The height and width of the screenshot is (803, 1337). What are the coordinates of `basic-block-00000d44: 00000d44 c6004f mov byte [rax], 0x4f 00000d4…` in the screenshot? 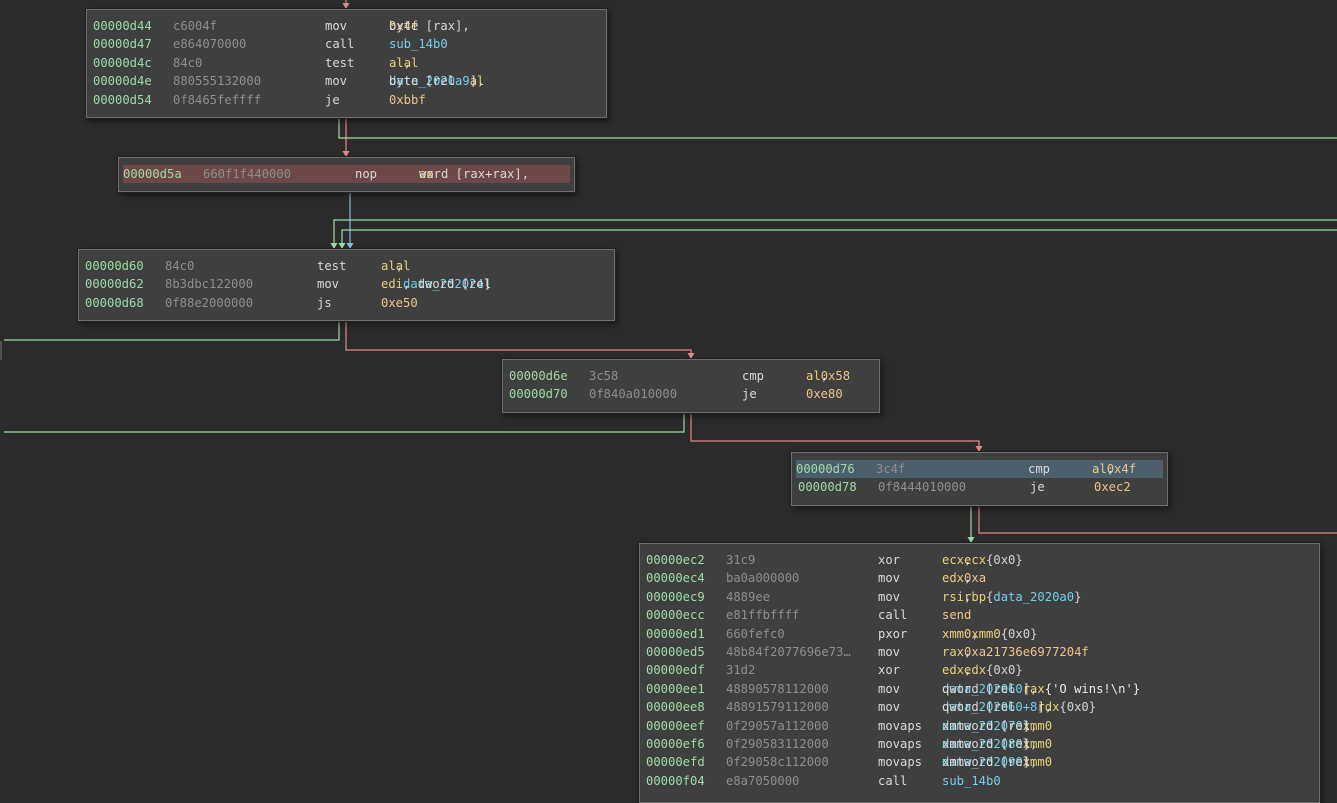 It's located at (346, 63).